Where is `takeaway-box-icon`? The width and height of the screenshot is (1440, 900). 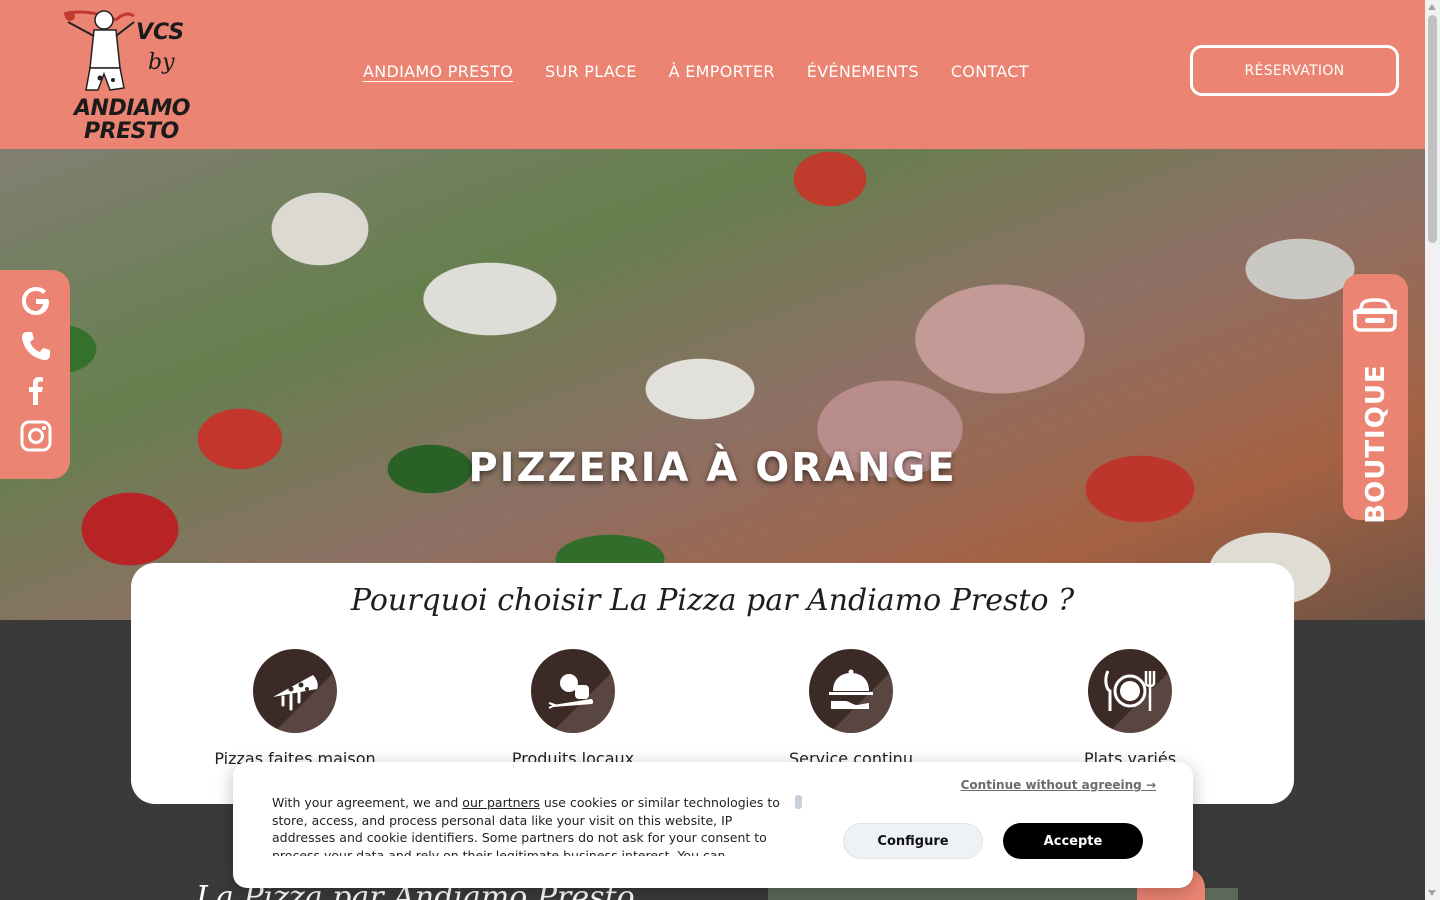 takeaway-box-icon is located at coordinates (1375, 315).